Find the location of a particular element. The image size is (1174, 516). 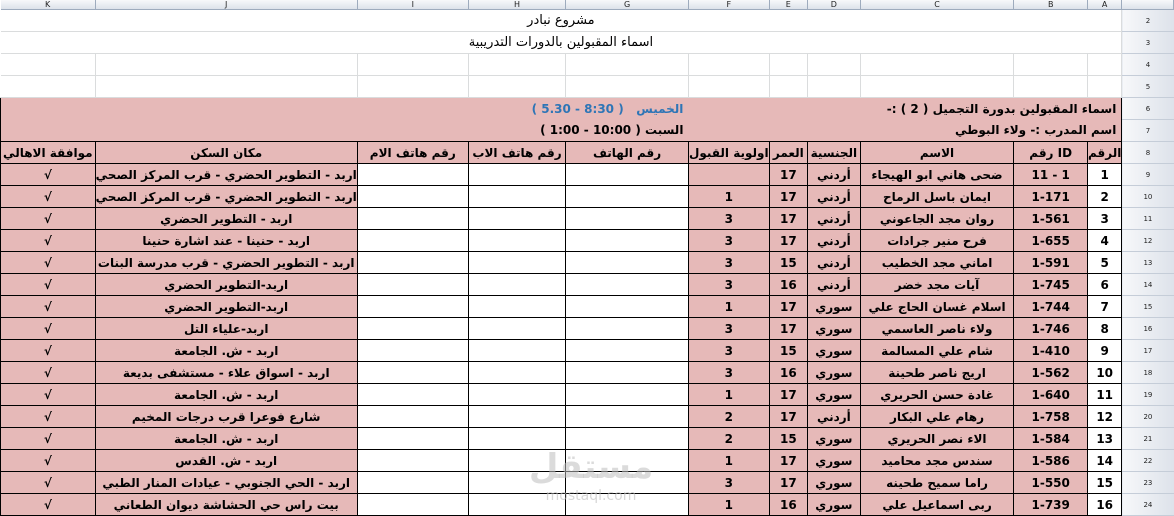

header-nationality: الجنسية is located at coordinates (834, 152).